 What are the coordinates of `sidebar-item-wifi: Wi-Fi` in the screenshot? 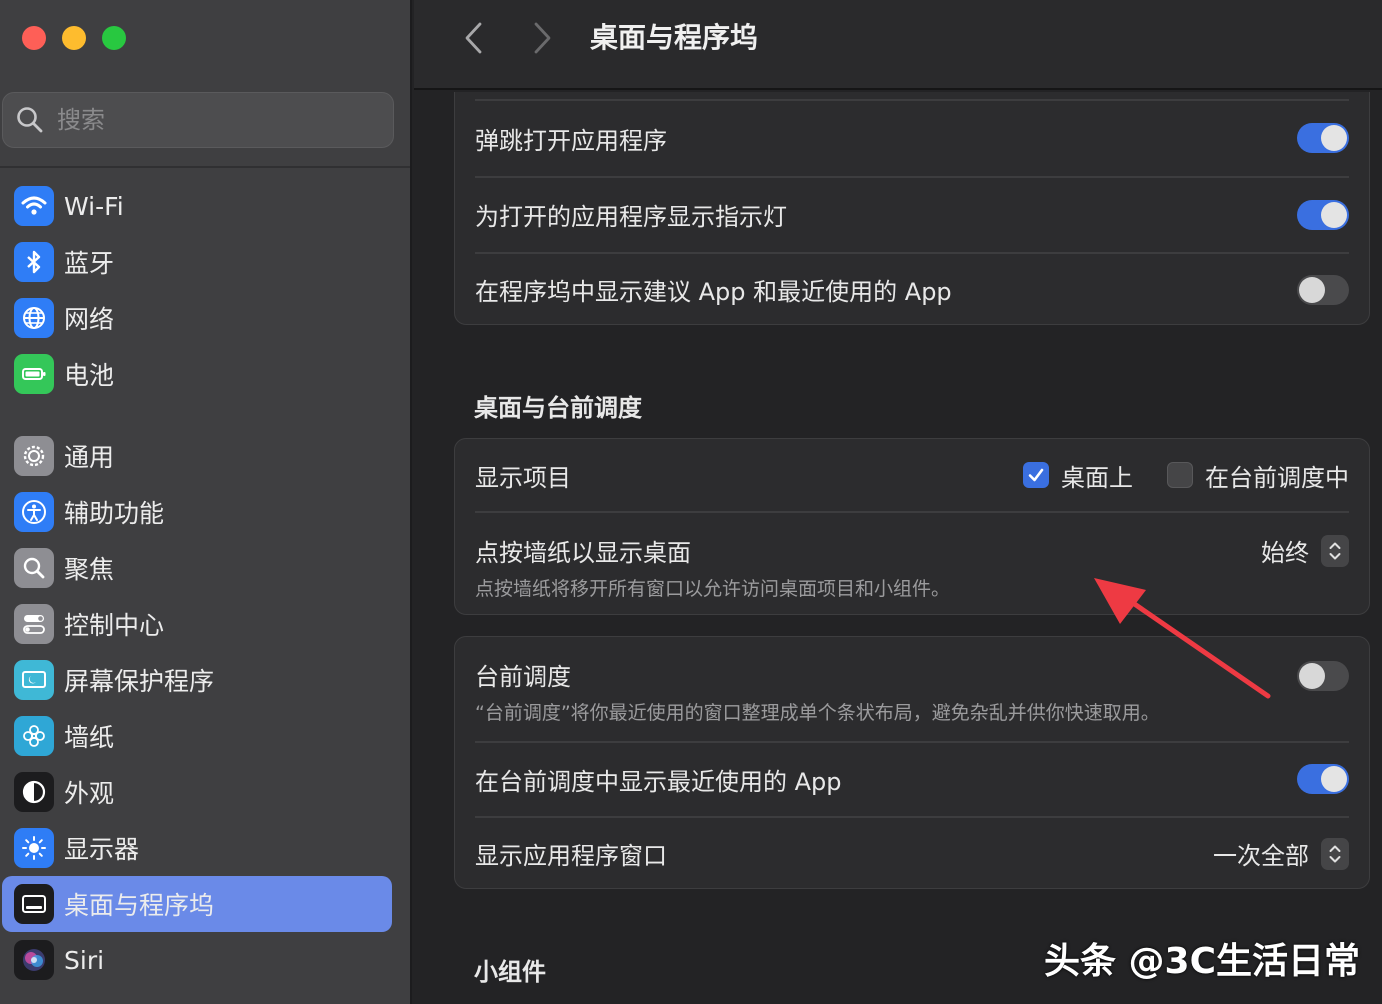 It's located at (197, 206).